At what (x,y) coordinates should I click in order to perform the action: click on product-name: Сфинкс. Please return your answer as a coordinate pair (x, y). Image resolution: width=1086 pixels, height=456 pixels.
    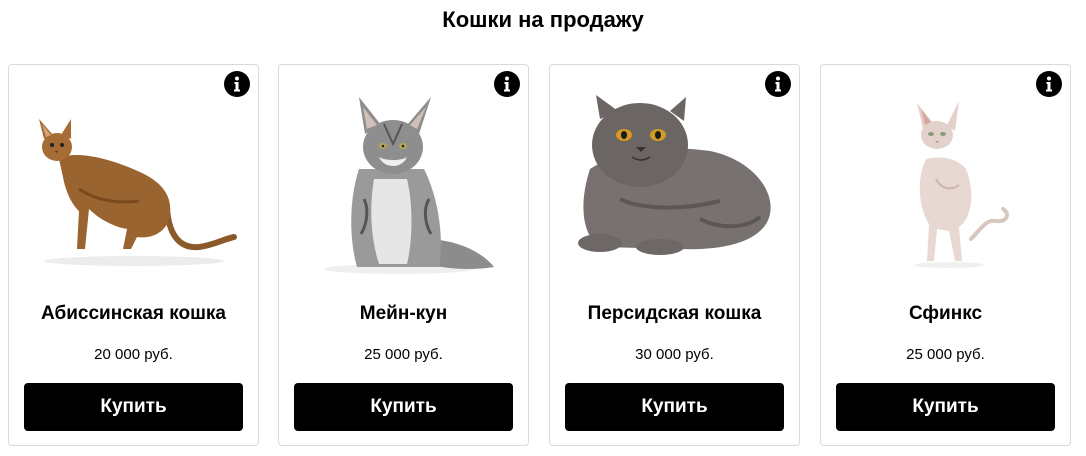
    Looking at the image, I should click on (945, 313).